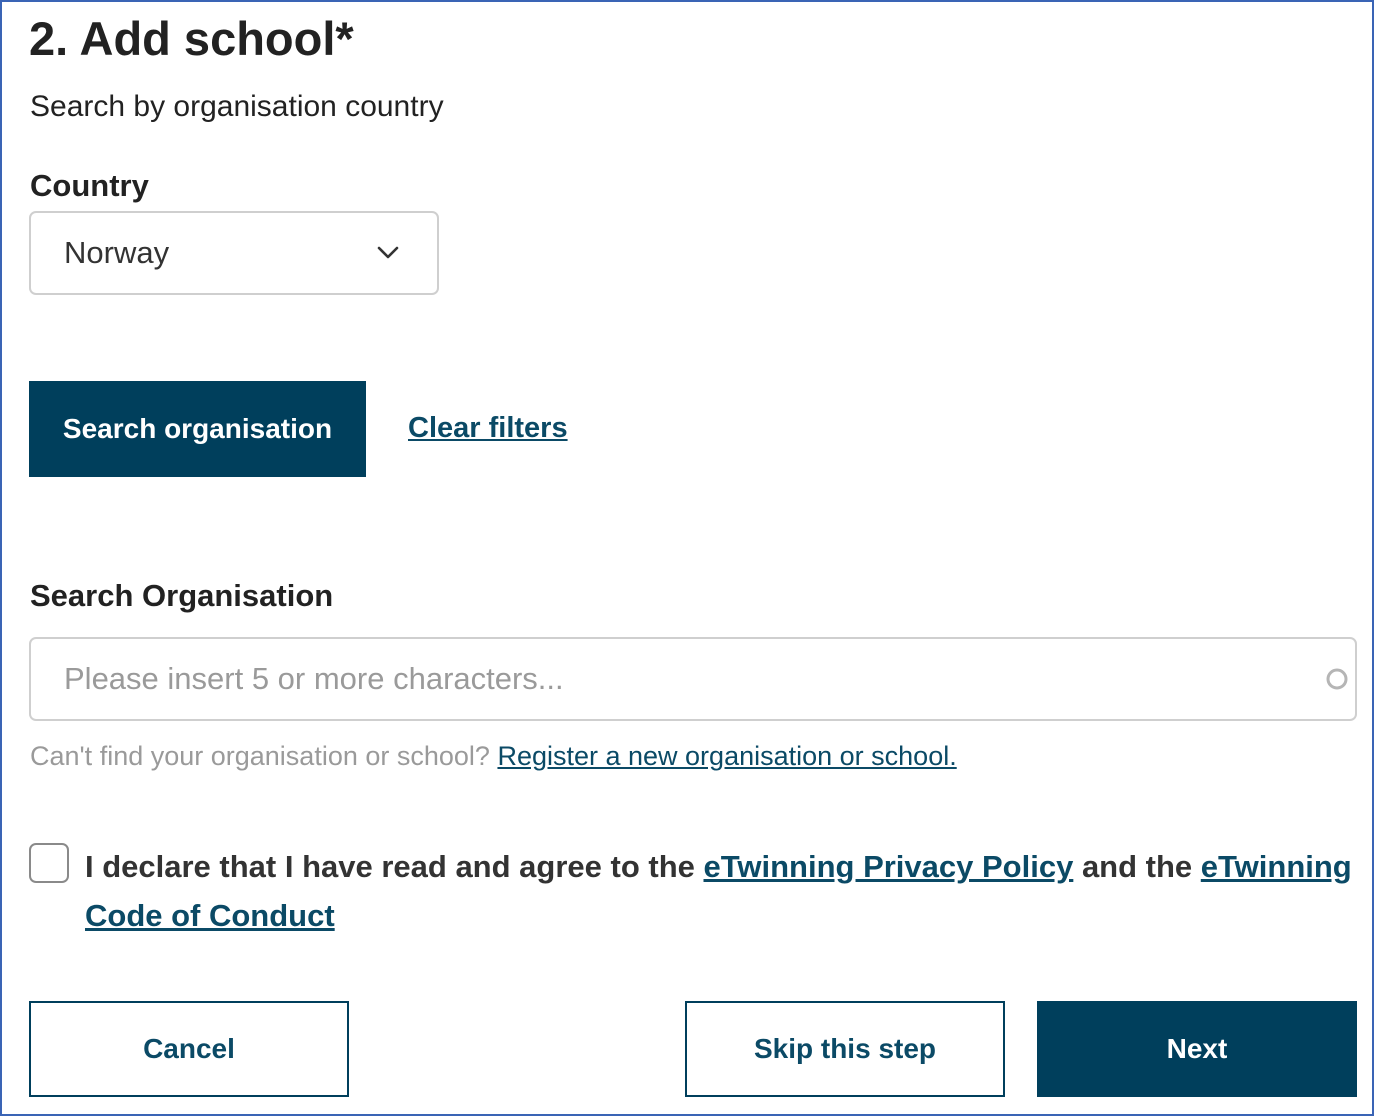 This screenshot has height=1116, width=1374. I want to click on country-label: Country, so click(89, 185).